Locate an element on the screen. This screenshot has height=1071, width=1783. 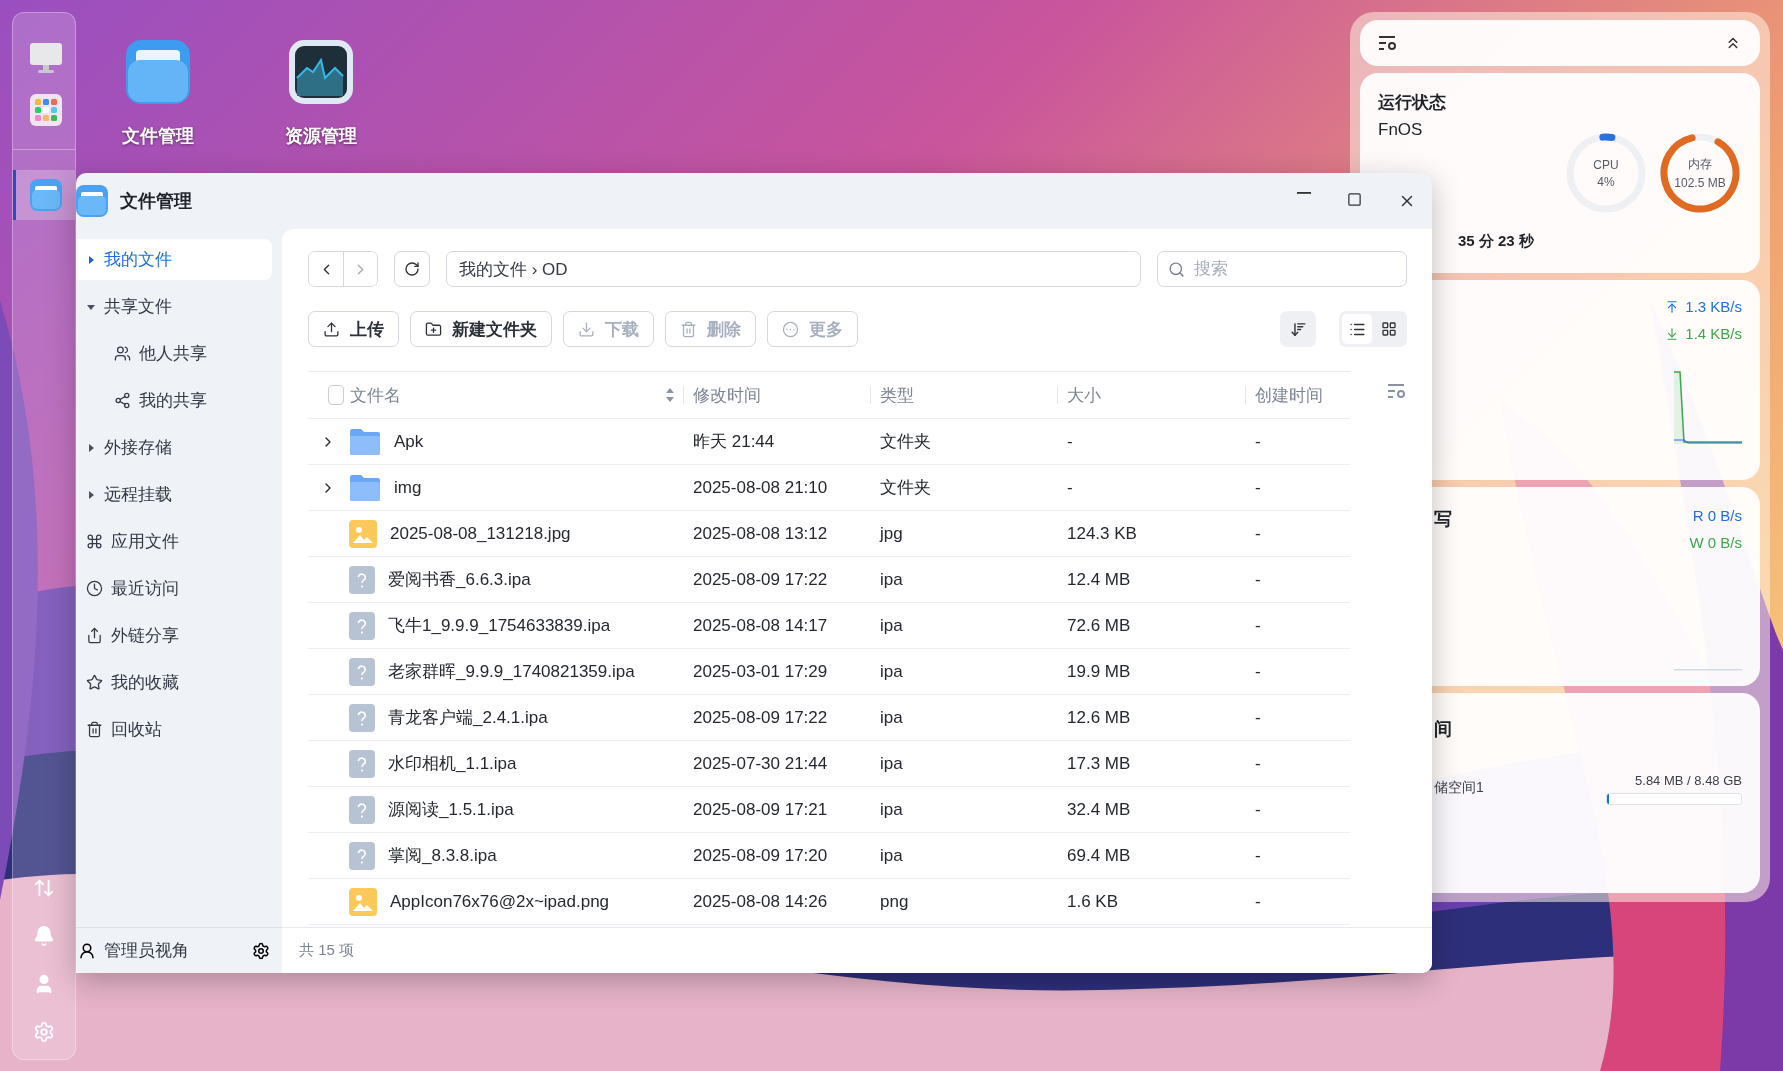
admin-view-label: 管理员视角 is located at coordinates (146, 950).